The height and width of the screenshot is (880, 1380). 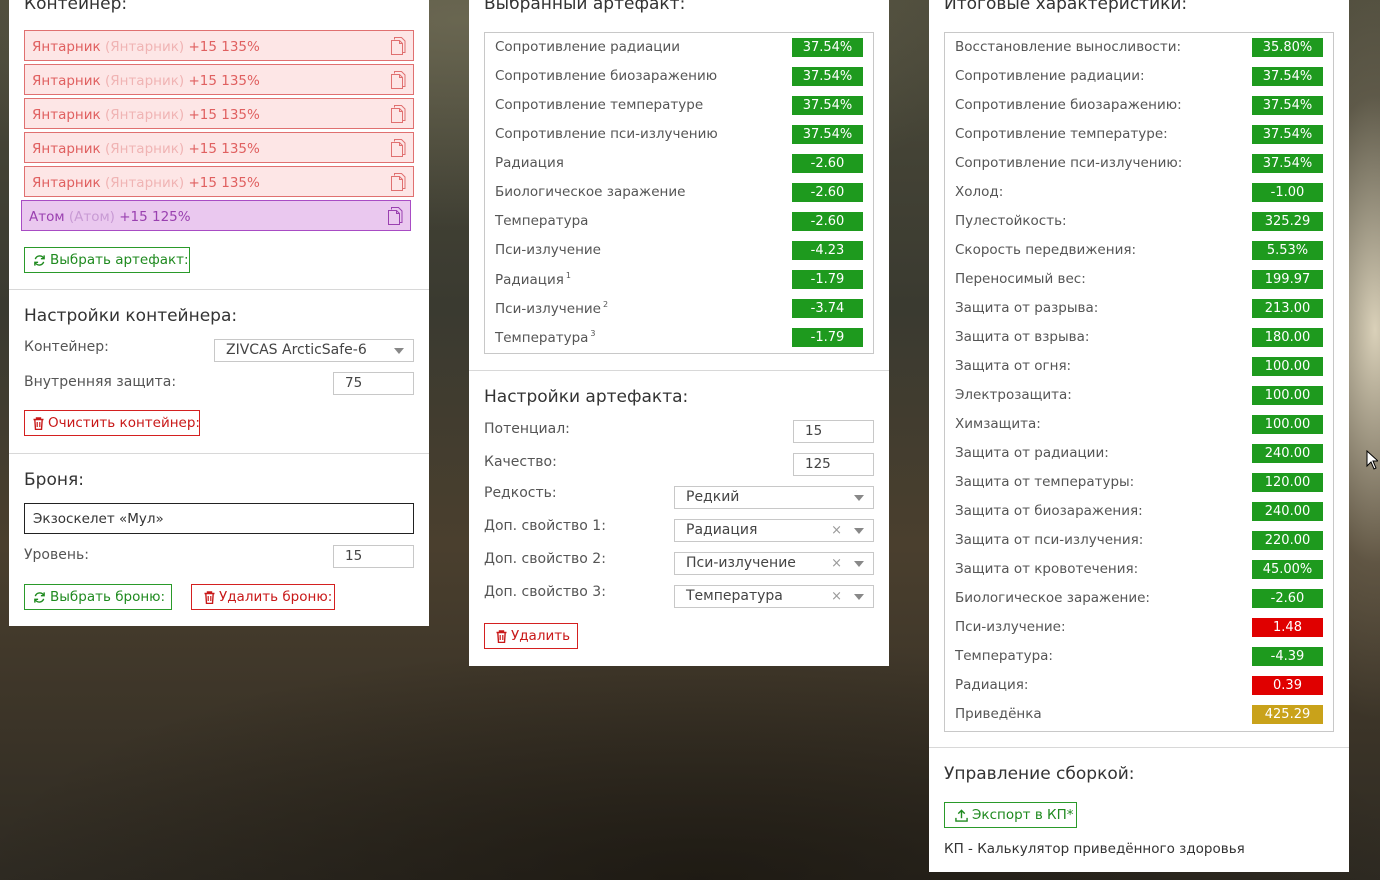 I want to click on stat-label-text: Скорость передвижения:, so click(x=1046, y=250).